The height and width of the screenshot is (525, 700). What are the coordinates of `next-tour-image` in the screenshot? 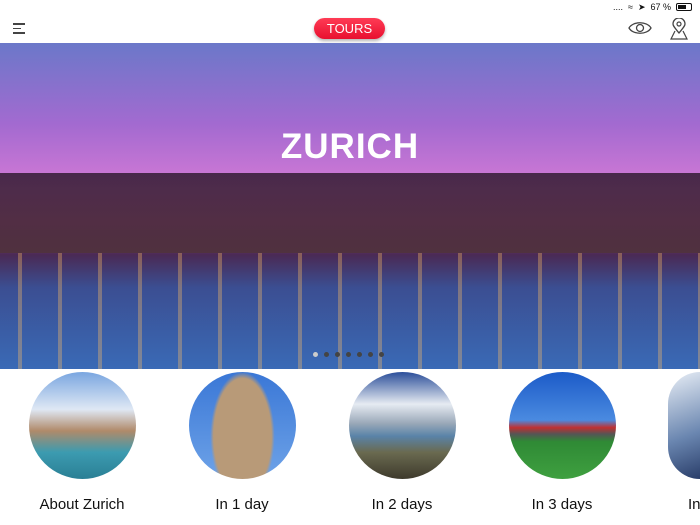 It's located at (684, 425).